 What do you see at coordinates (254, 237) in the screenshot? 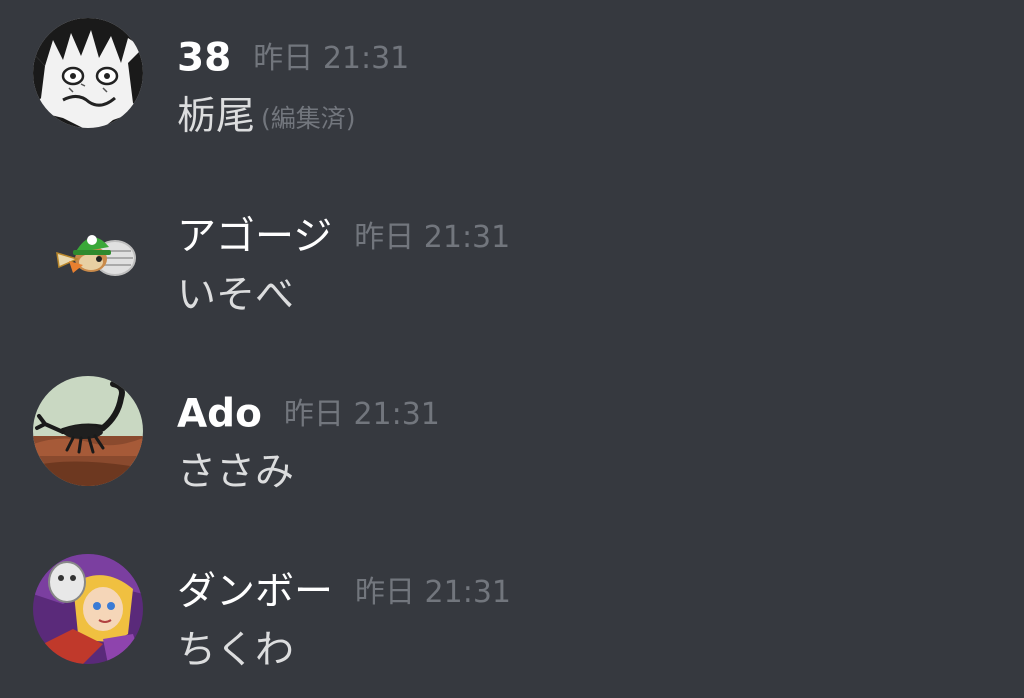
I see `message-author: アゴージ` at bounding box center [254, 237].